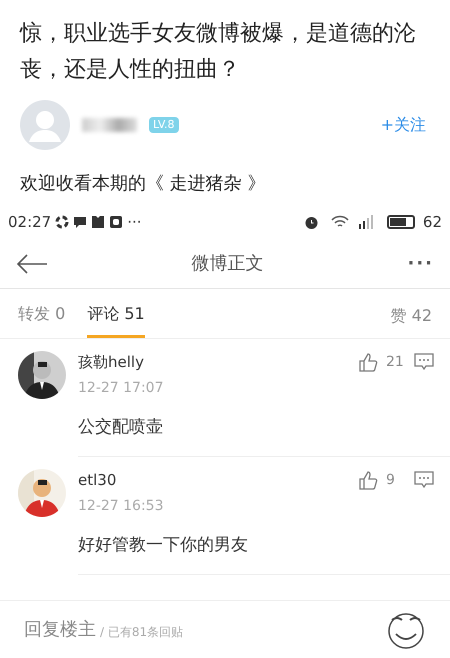  What do you see at coordinates (42, 315) in the screenshot?
I see `comment-tab: 转发 0` at bounding box center [42, 315].